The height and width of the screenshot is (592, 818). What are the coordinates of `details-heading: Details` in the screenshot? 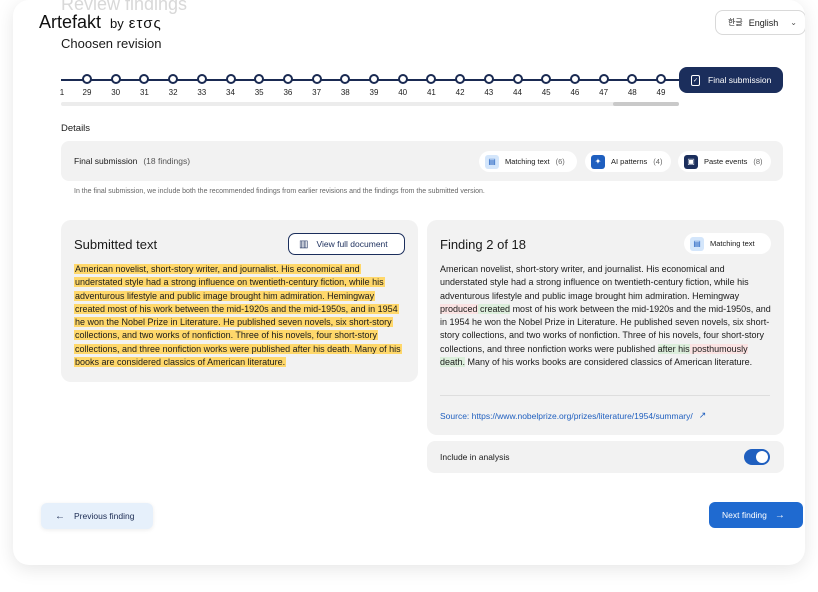 It's located at (76, 128).